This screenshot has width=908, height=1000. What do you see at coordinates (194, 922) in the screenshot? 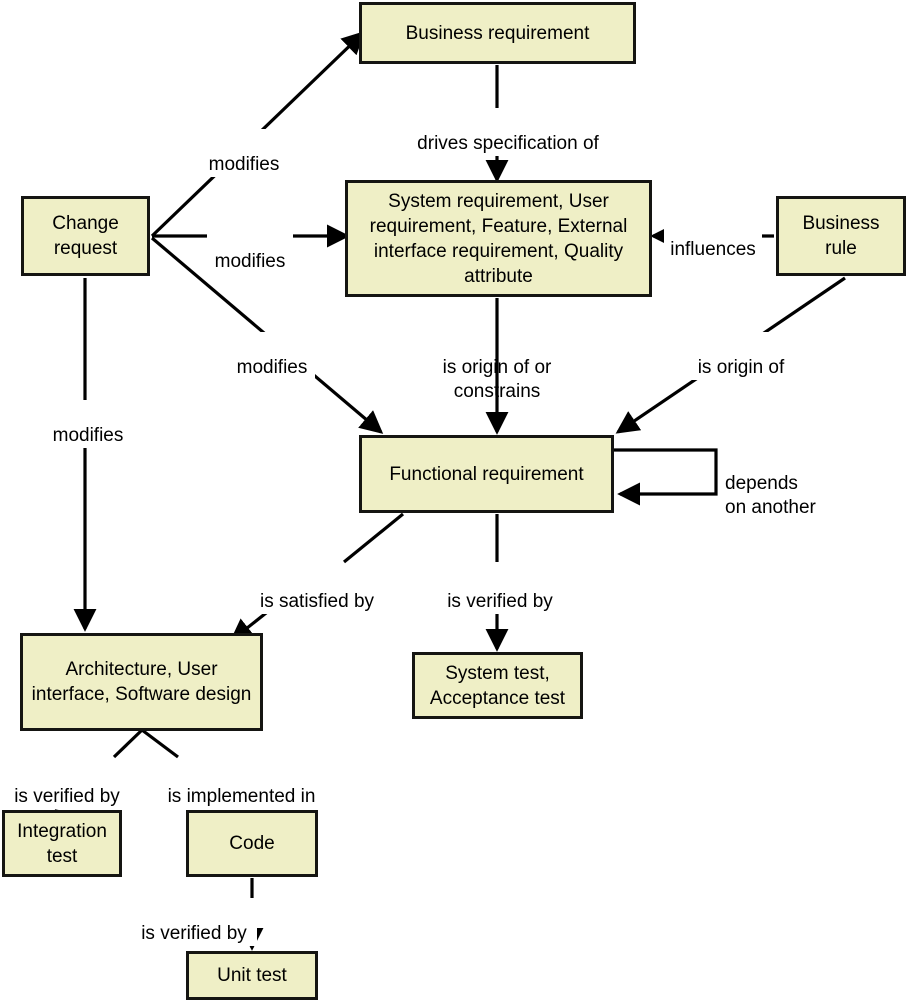
I see `edge-label-is-verified-by-unit-test: is verified by` at bounding box center [194, 922].